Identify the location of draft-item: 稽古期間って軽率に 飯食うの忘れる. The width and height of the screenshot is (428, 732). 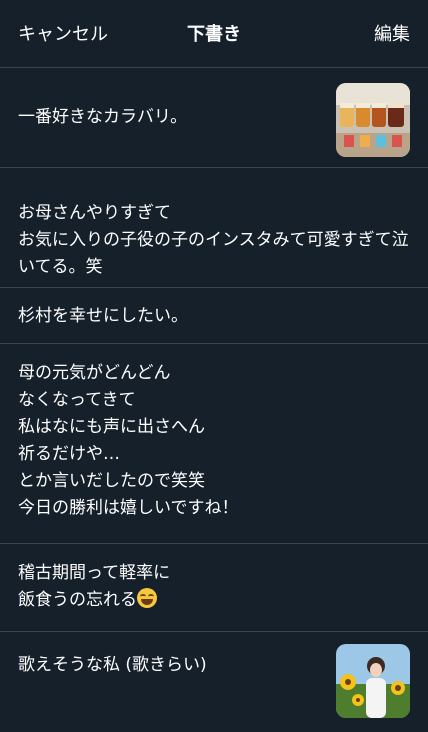
(214, 588).